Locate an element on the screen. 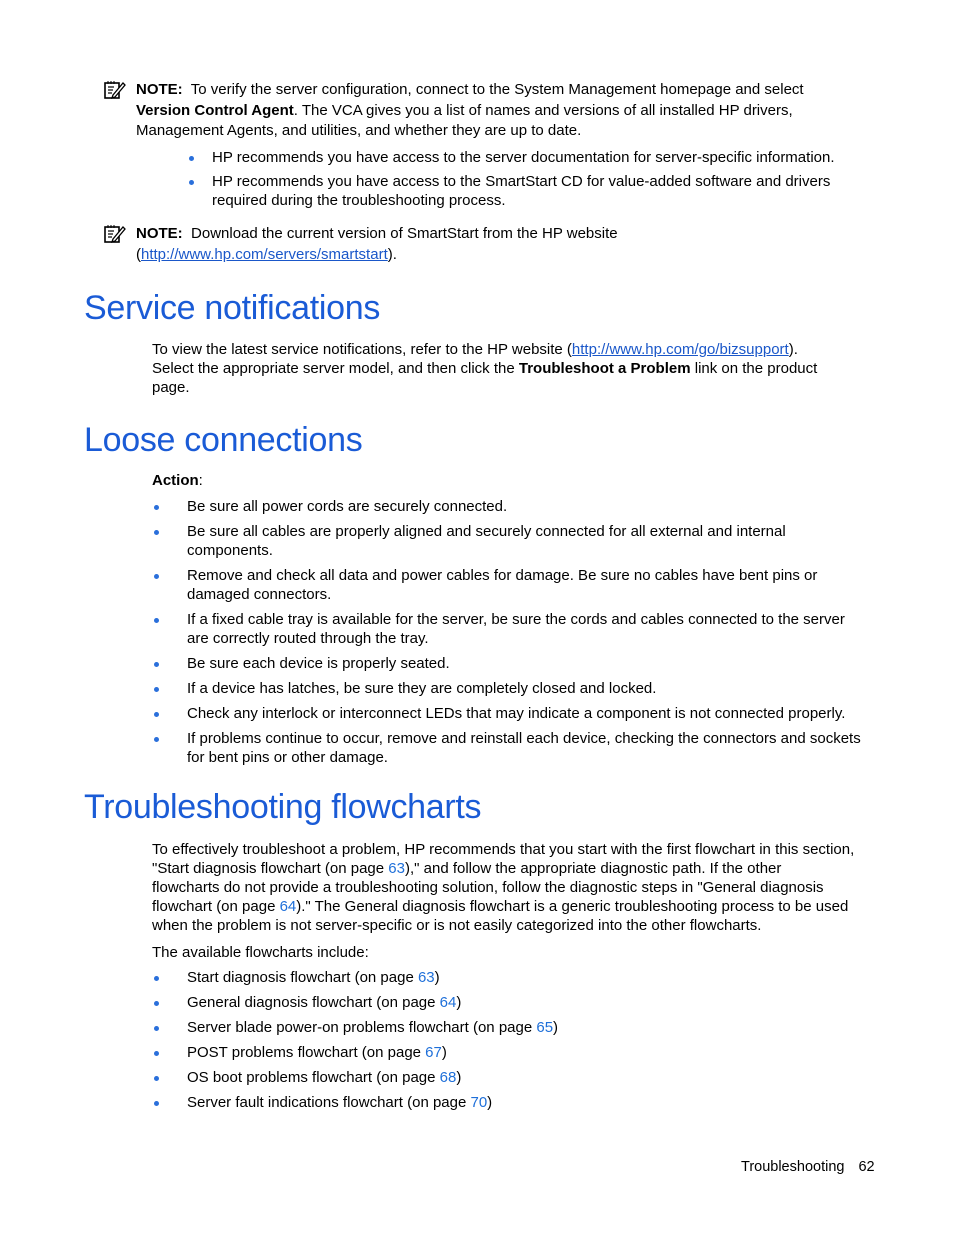 The image size is (954, 1235). flowchart-list-item: POST problems flowchart (on page 67) is located at coordinates (317, 1052).